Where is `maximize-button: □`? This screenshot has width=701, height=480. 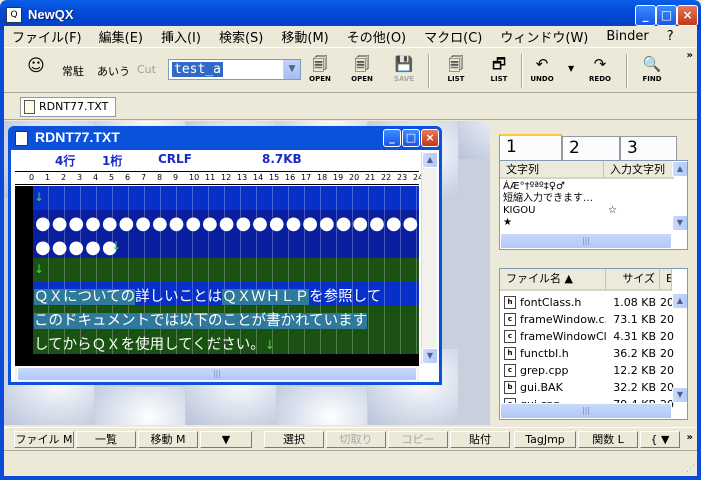 maximize-button: □ is located at coordinates (666, 15).